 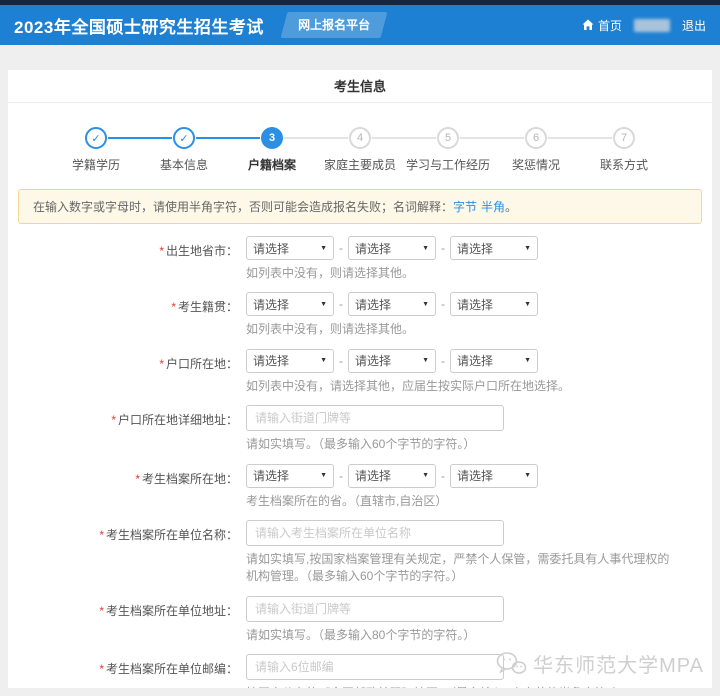 What do you see at coordinates (184, 165) in the screenshot?
I see `step-label: 基本信息` at bounding box center [184, 165].